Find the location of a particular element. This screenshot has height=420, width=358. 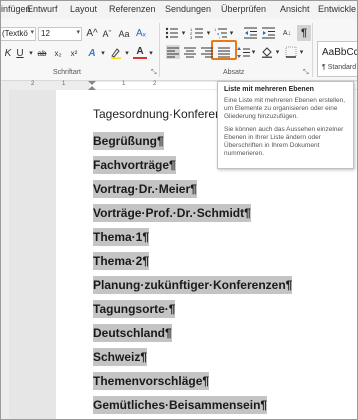

tab-entwurf: Entwurf is located at coordinates (42, 9).